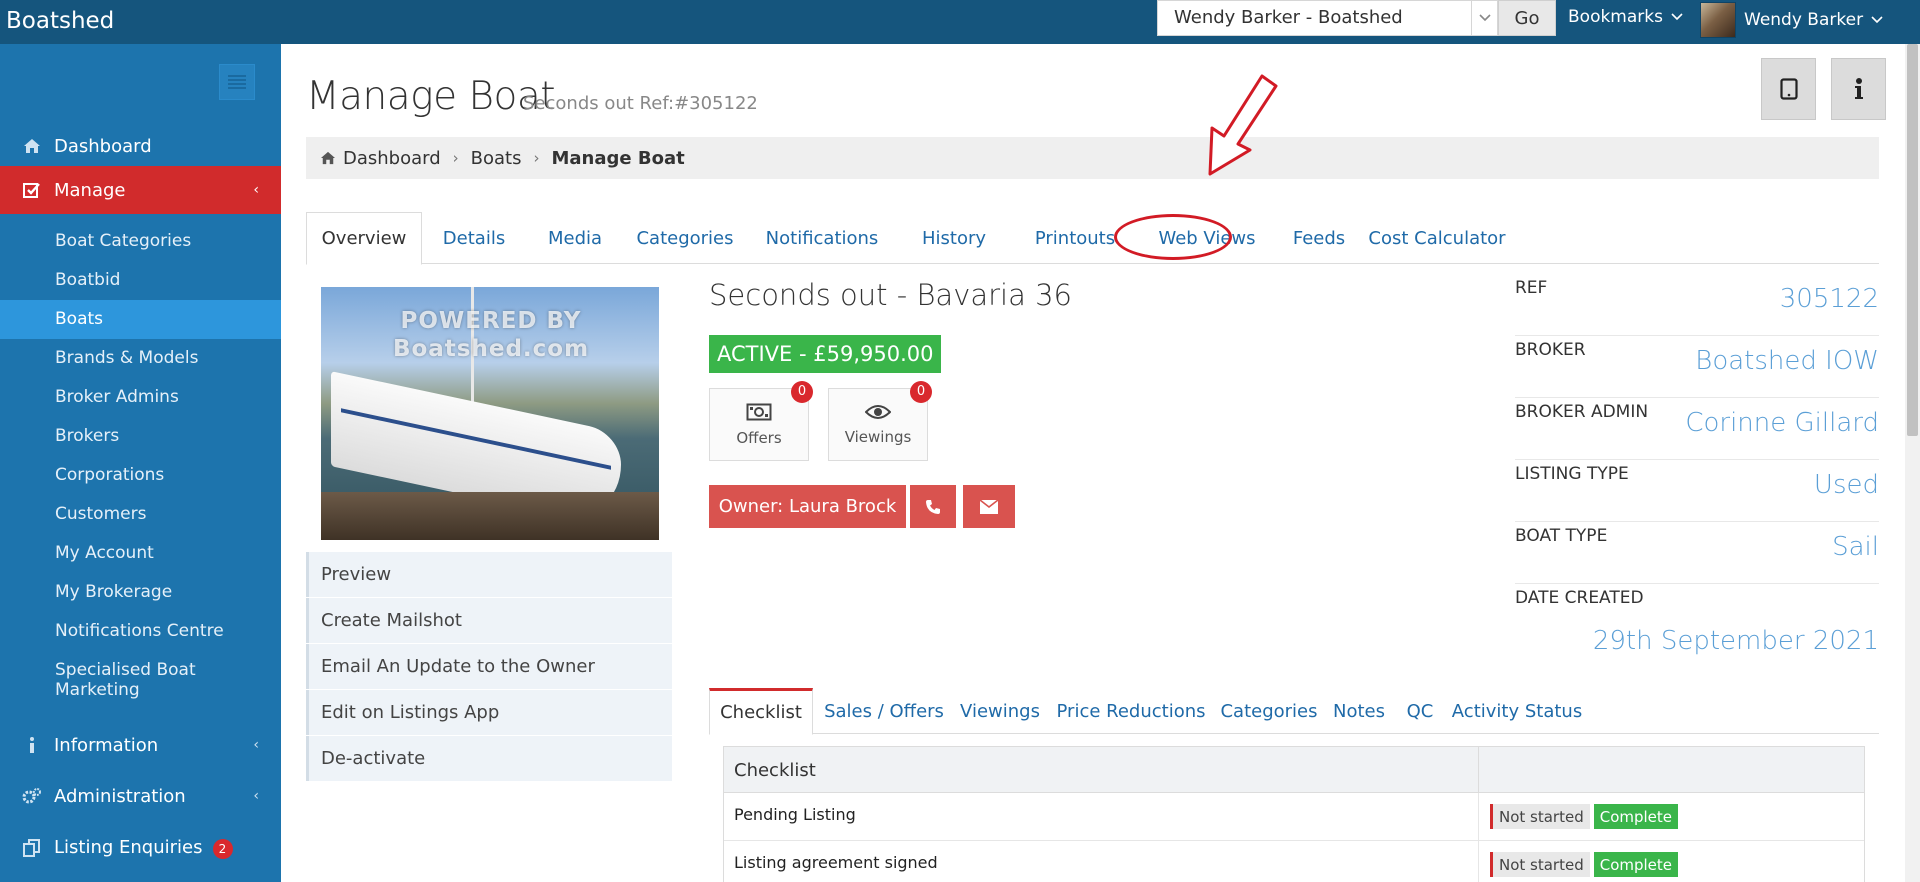 The height and width of the screenshot is (882, 1920). I want to click on side-link-de-activate: De-activate, so click(489, 758).